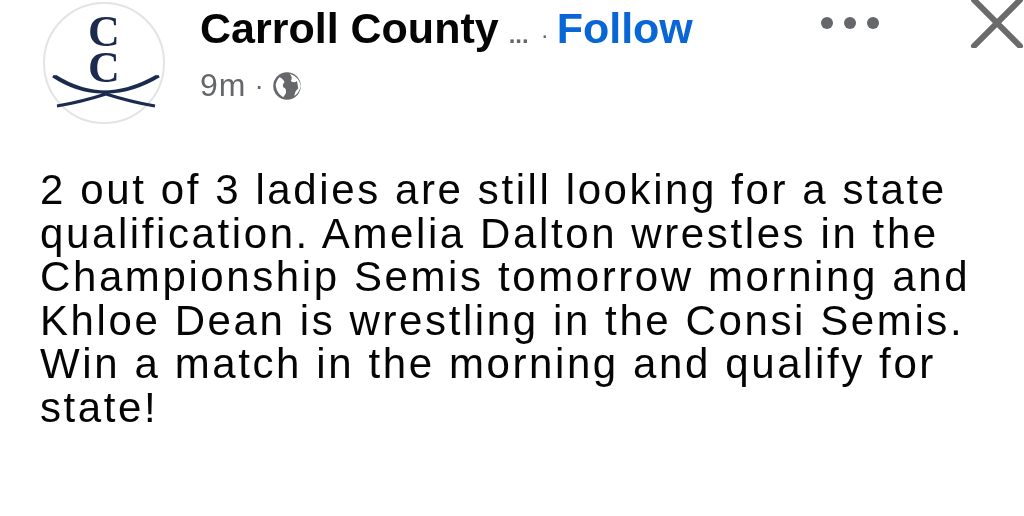  I want to click on globe-icon, so click(286, 85).